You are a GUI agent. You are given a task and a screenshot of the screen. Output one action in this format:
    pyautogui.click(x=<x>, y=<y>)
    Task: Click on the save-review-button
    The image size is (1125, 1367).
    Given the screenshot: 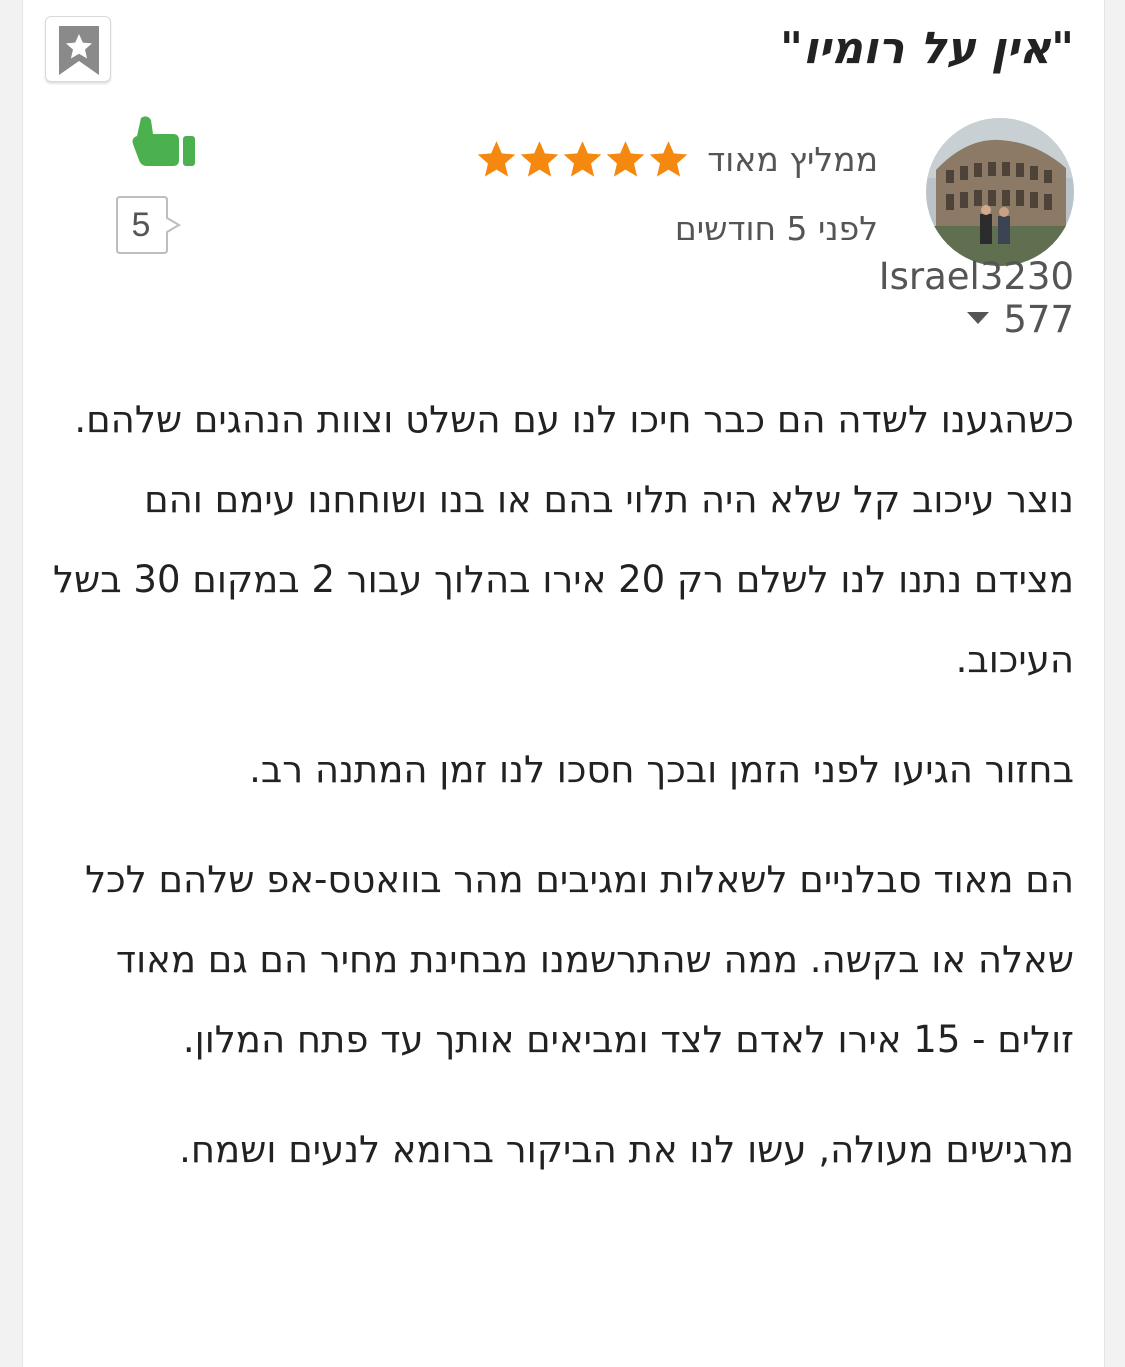 What is the action you would take?
    pyautogui.click(x=78, y=49)
    